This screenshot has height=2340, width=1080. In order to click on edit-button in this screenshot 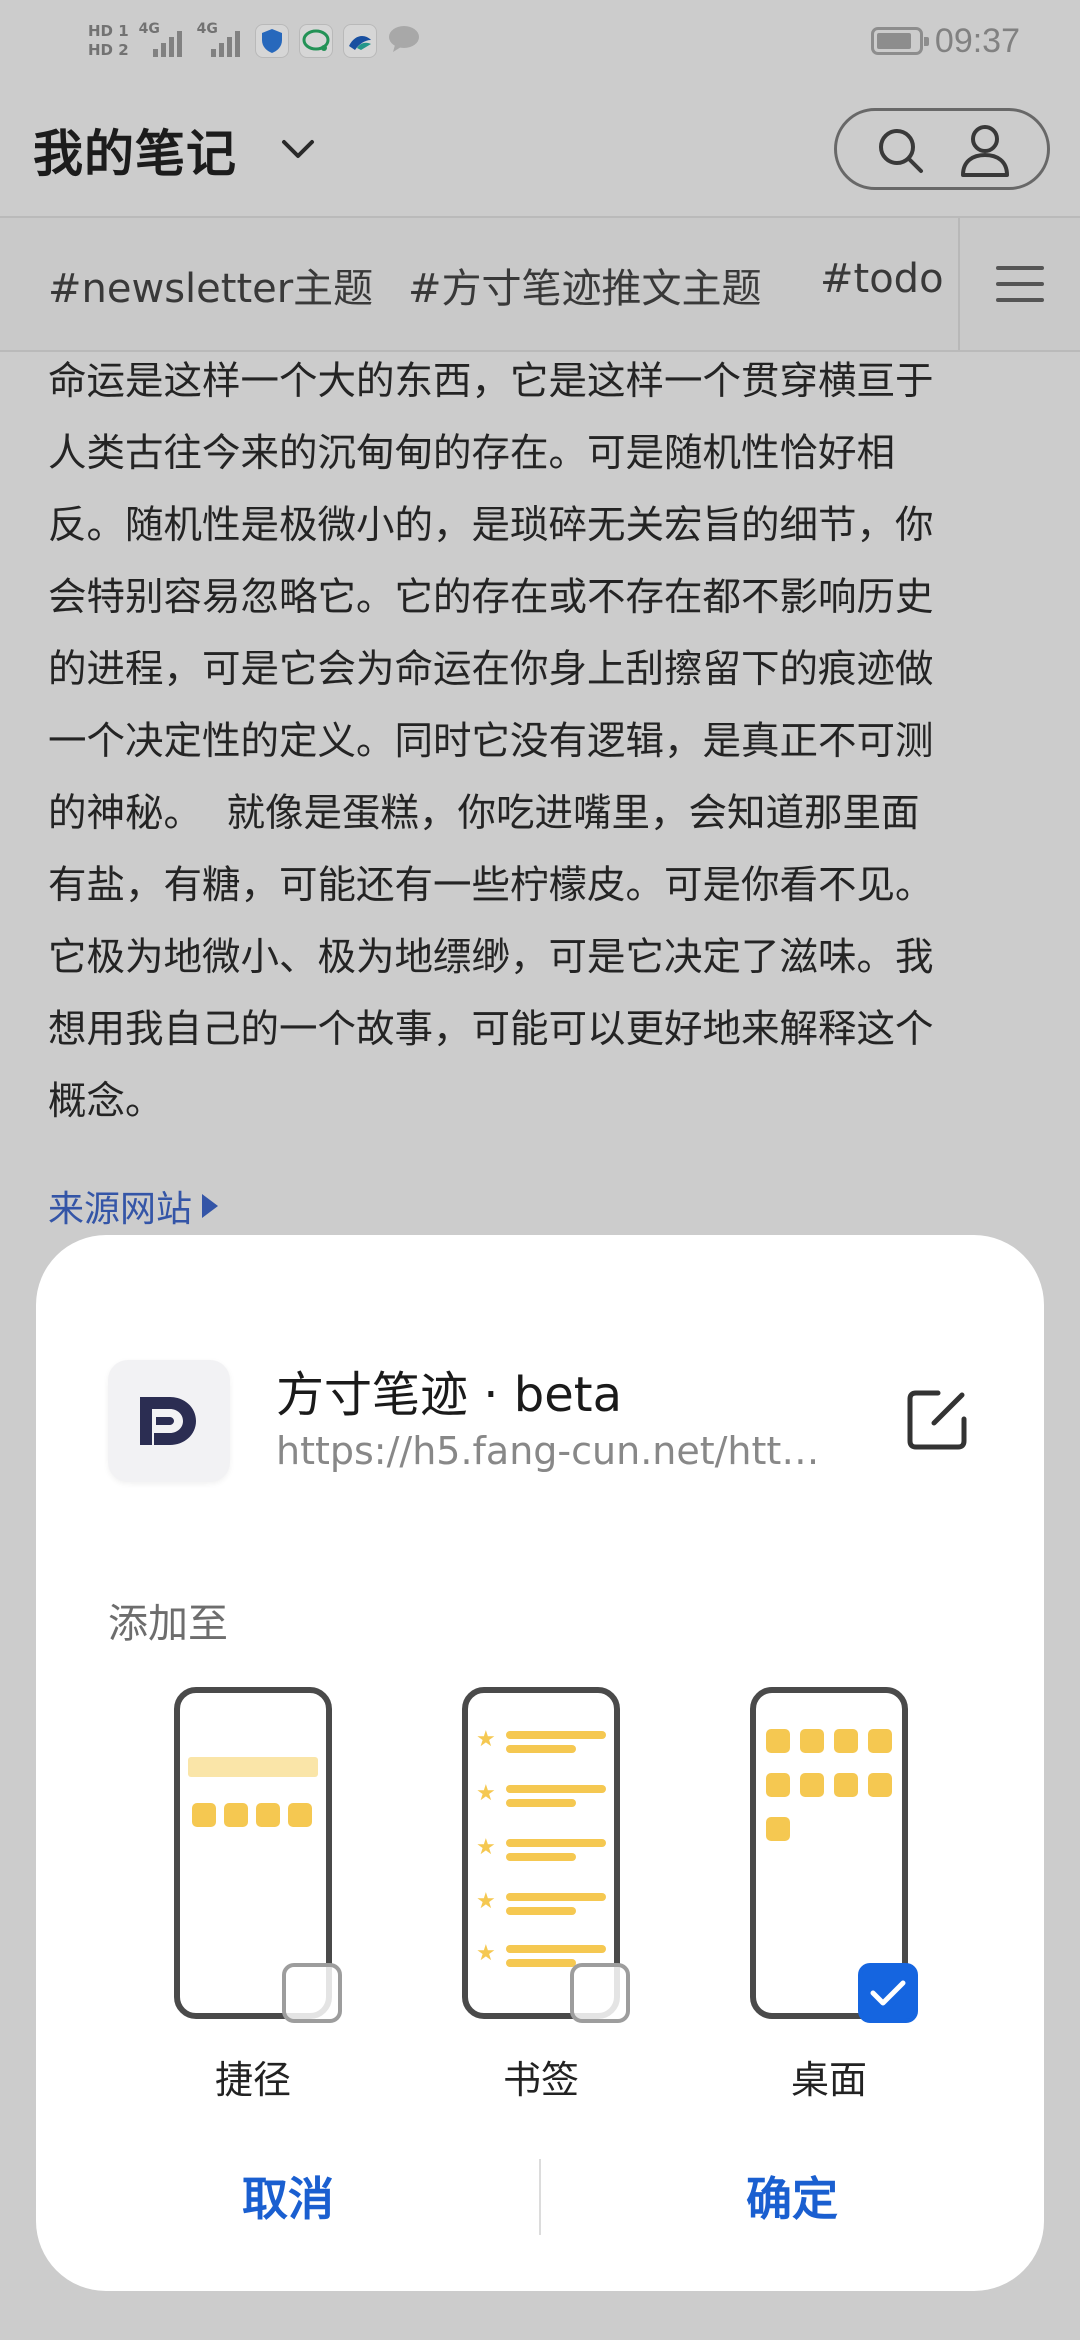, I will do `click(937, 1420)`.